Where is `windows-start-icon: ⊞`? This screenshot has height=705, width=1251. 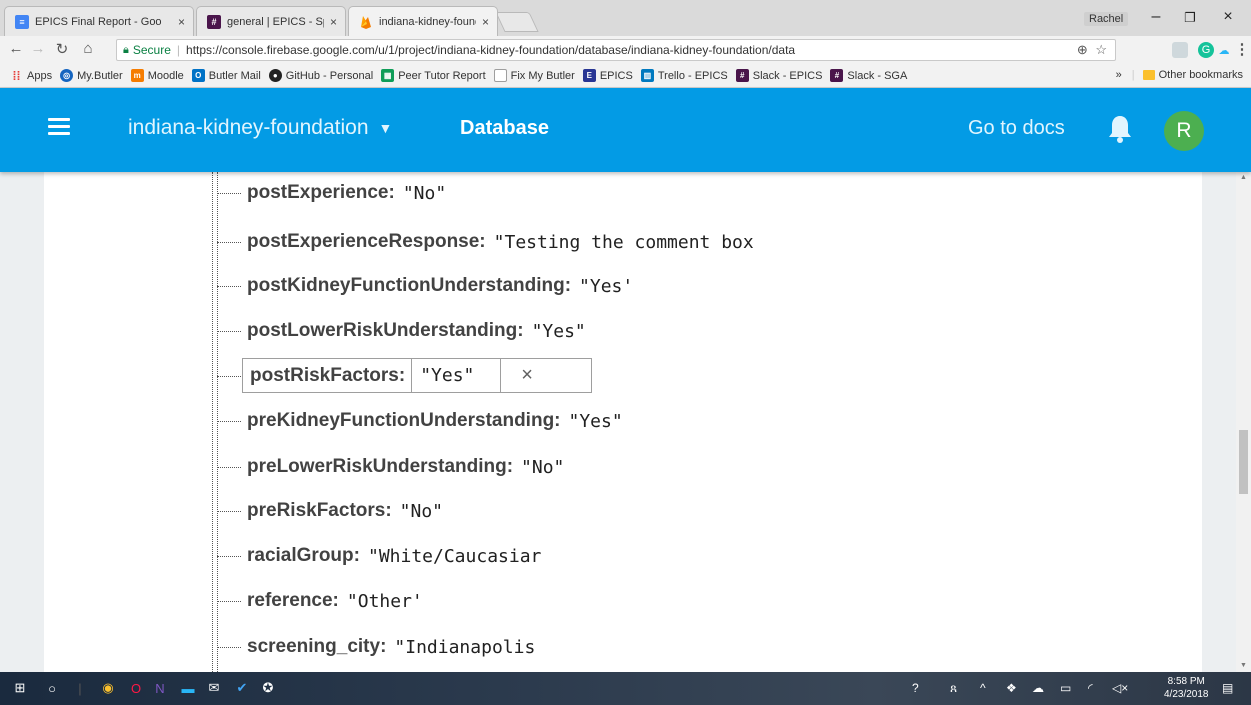 windows-start-icon: ⊞ is located at coordinates (20, 688).